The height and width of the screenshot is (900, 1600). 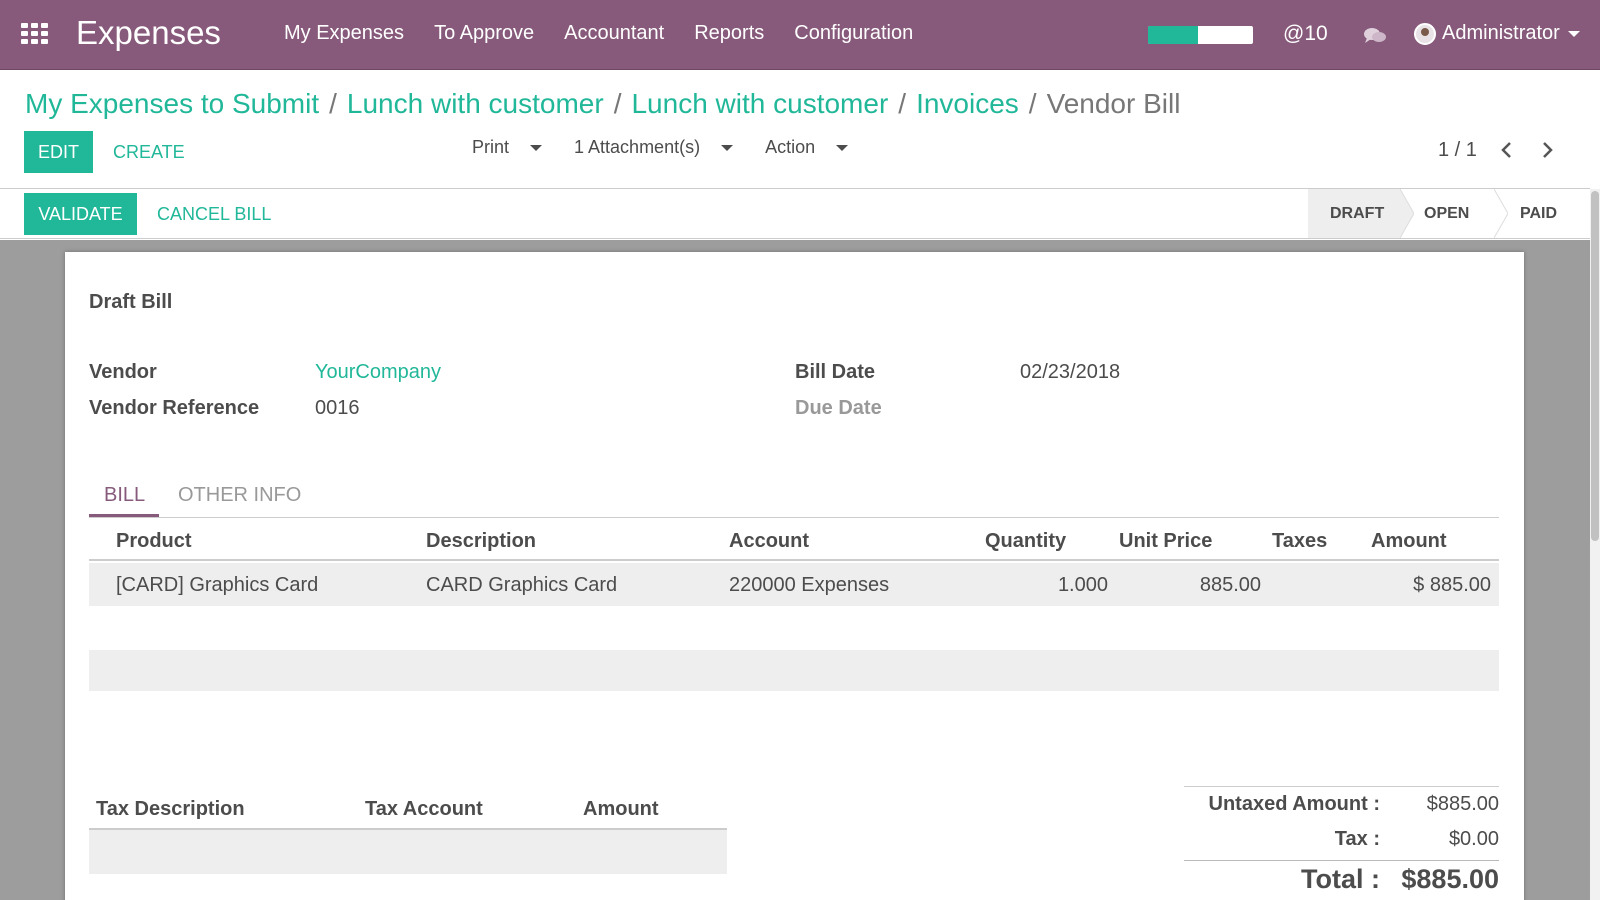 I want to click on tab-bill: BILL, so click(x=124, y=495).